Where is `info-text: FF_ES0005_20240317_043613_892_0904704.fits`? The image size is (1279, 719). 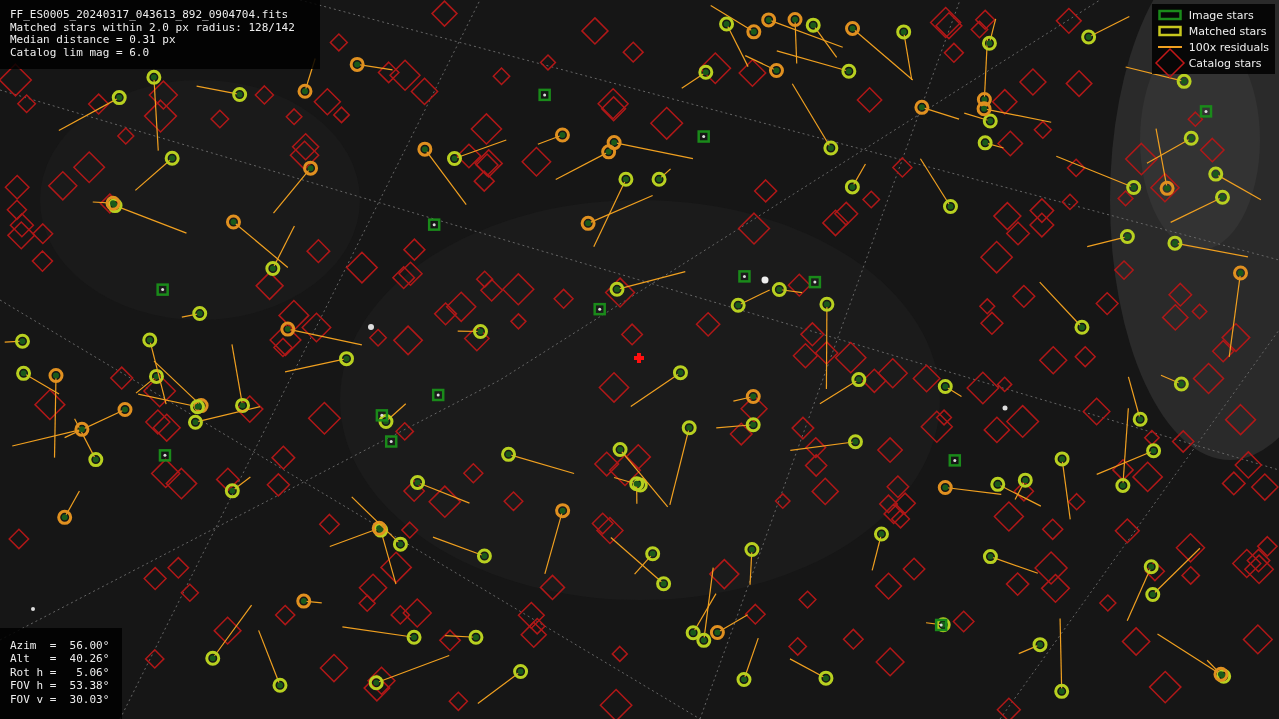
info-text: FF_ES0005_20240317_043613_892_0904704.fits is located at coordinates (149, 15).